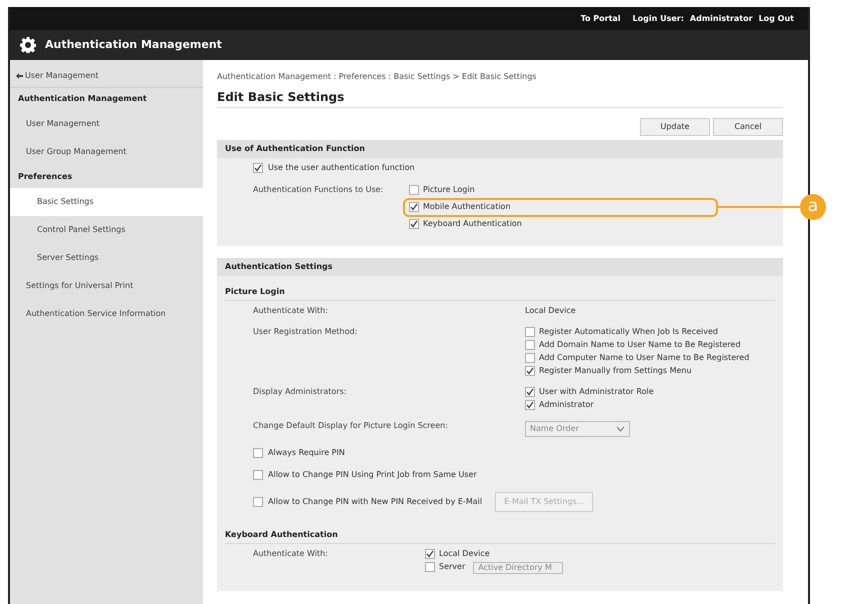 This screenshot has width=851, height=604. Describe the element at coordinates (45, 177) in the screenshot. I see `sidebar-heading: Preferences` at that location.